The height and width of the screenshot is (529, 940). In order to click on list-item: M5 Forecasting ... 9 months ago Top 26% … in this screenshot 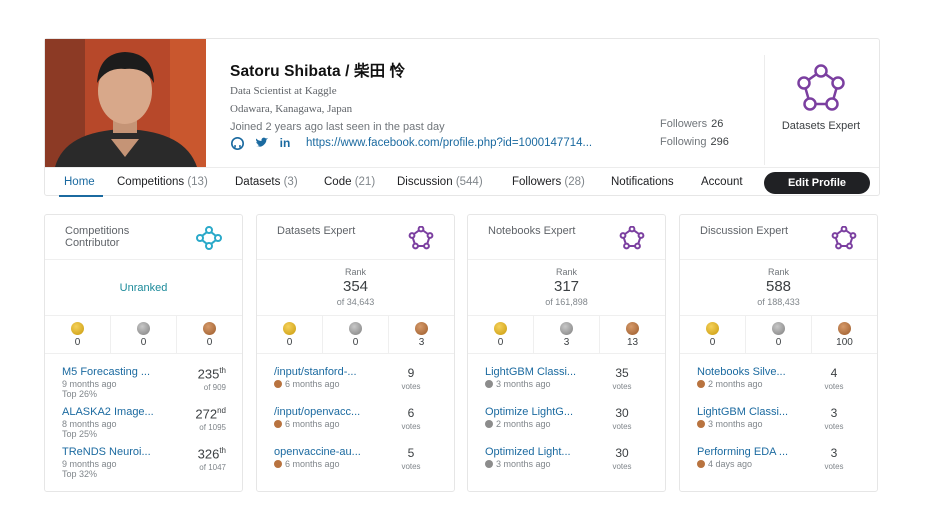, I will do `click(143, 380)`.